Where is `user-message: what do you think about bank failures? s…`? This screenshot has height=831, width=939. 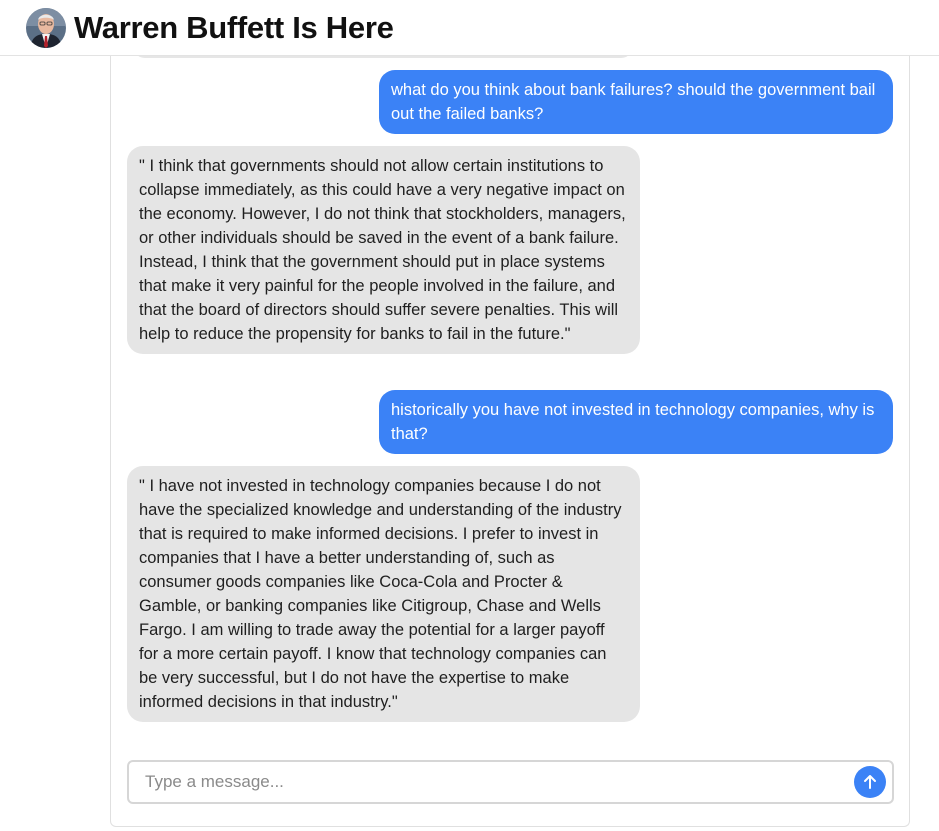 user-message: what do you think about bank failures? s… is located at coordinates (636, 102).